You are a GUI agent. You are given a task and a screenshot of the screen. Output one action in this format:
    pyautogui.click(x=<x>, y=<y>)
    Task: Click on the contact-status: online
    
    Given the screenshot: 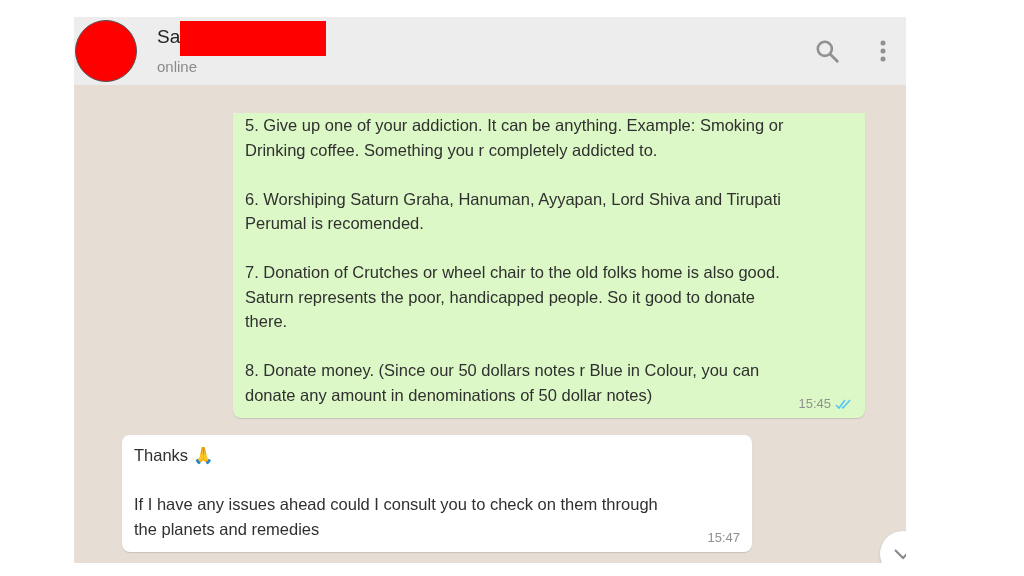 What is the action you would take?
    pyautogui.click(x=178, y=66)
    